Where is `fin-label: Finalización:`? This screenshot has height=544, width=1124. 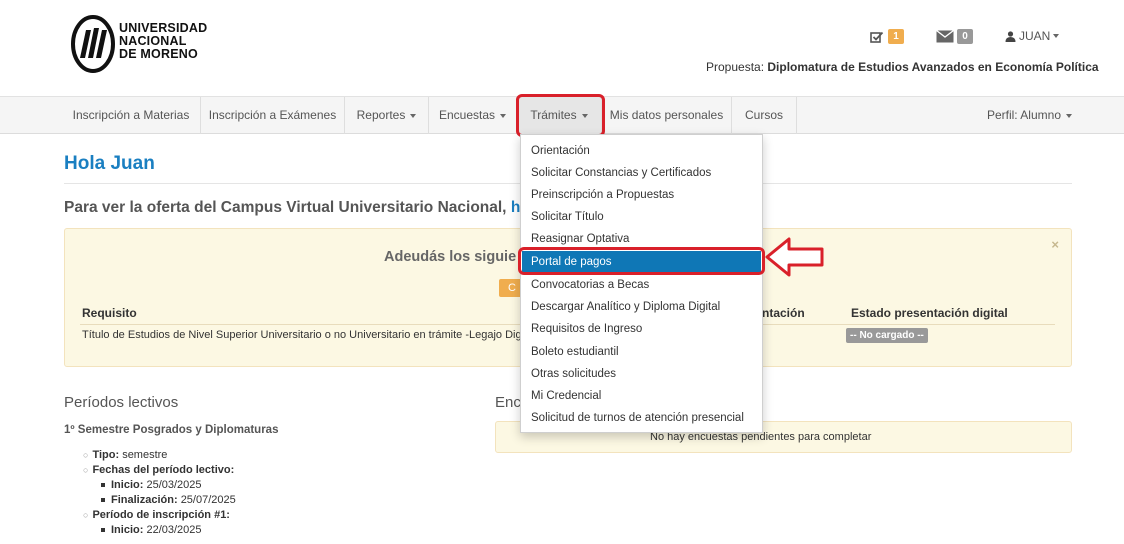
fin-label: Finalización: is located at coordinates (144, 500).